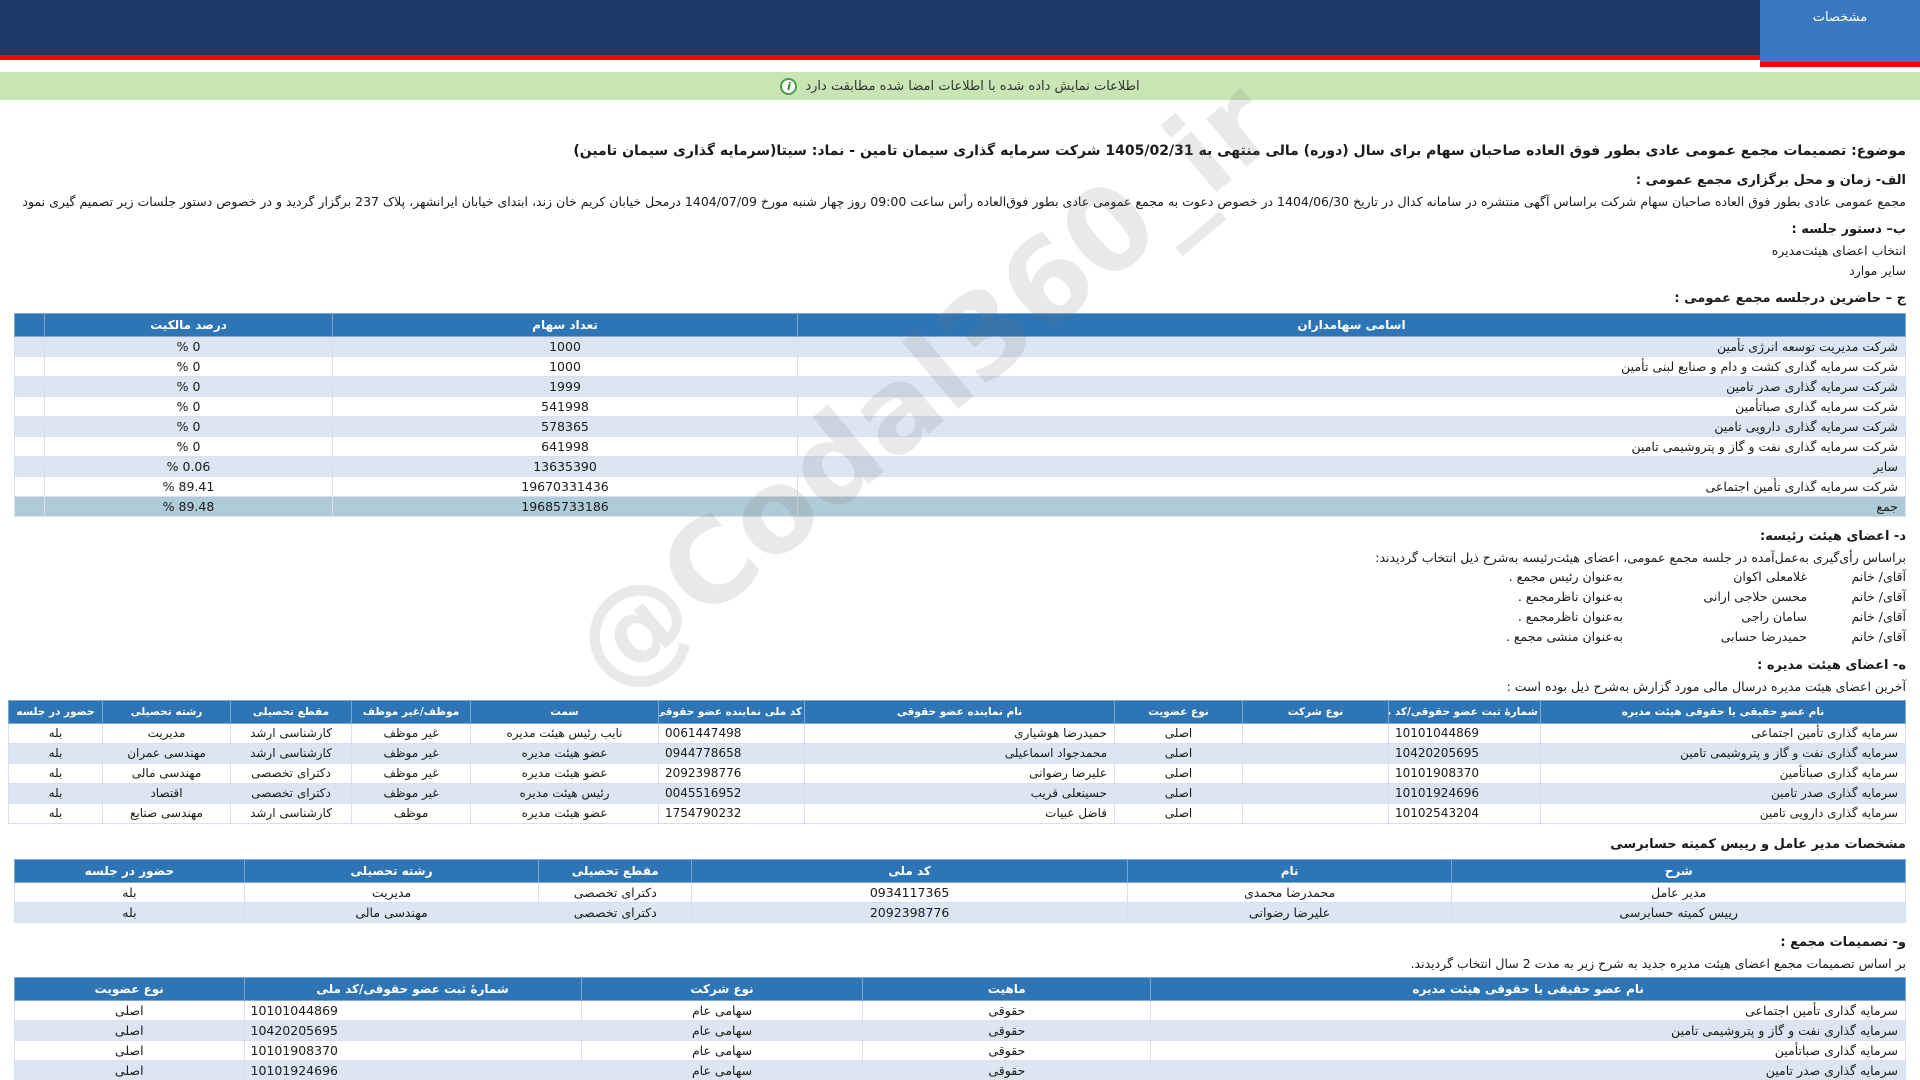  What do you see at coordinates (731, 712) in the screenshot?
I see `col-header-representative-national-id: کد ملی نماینده عضو حقوقی` at bounding box center [731, 712].